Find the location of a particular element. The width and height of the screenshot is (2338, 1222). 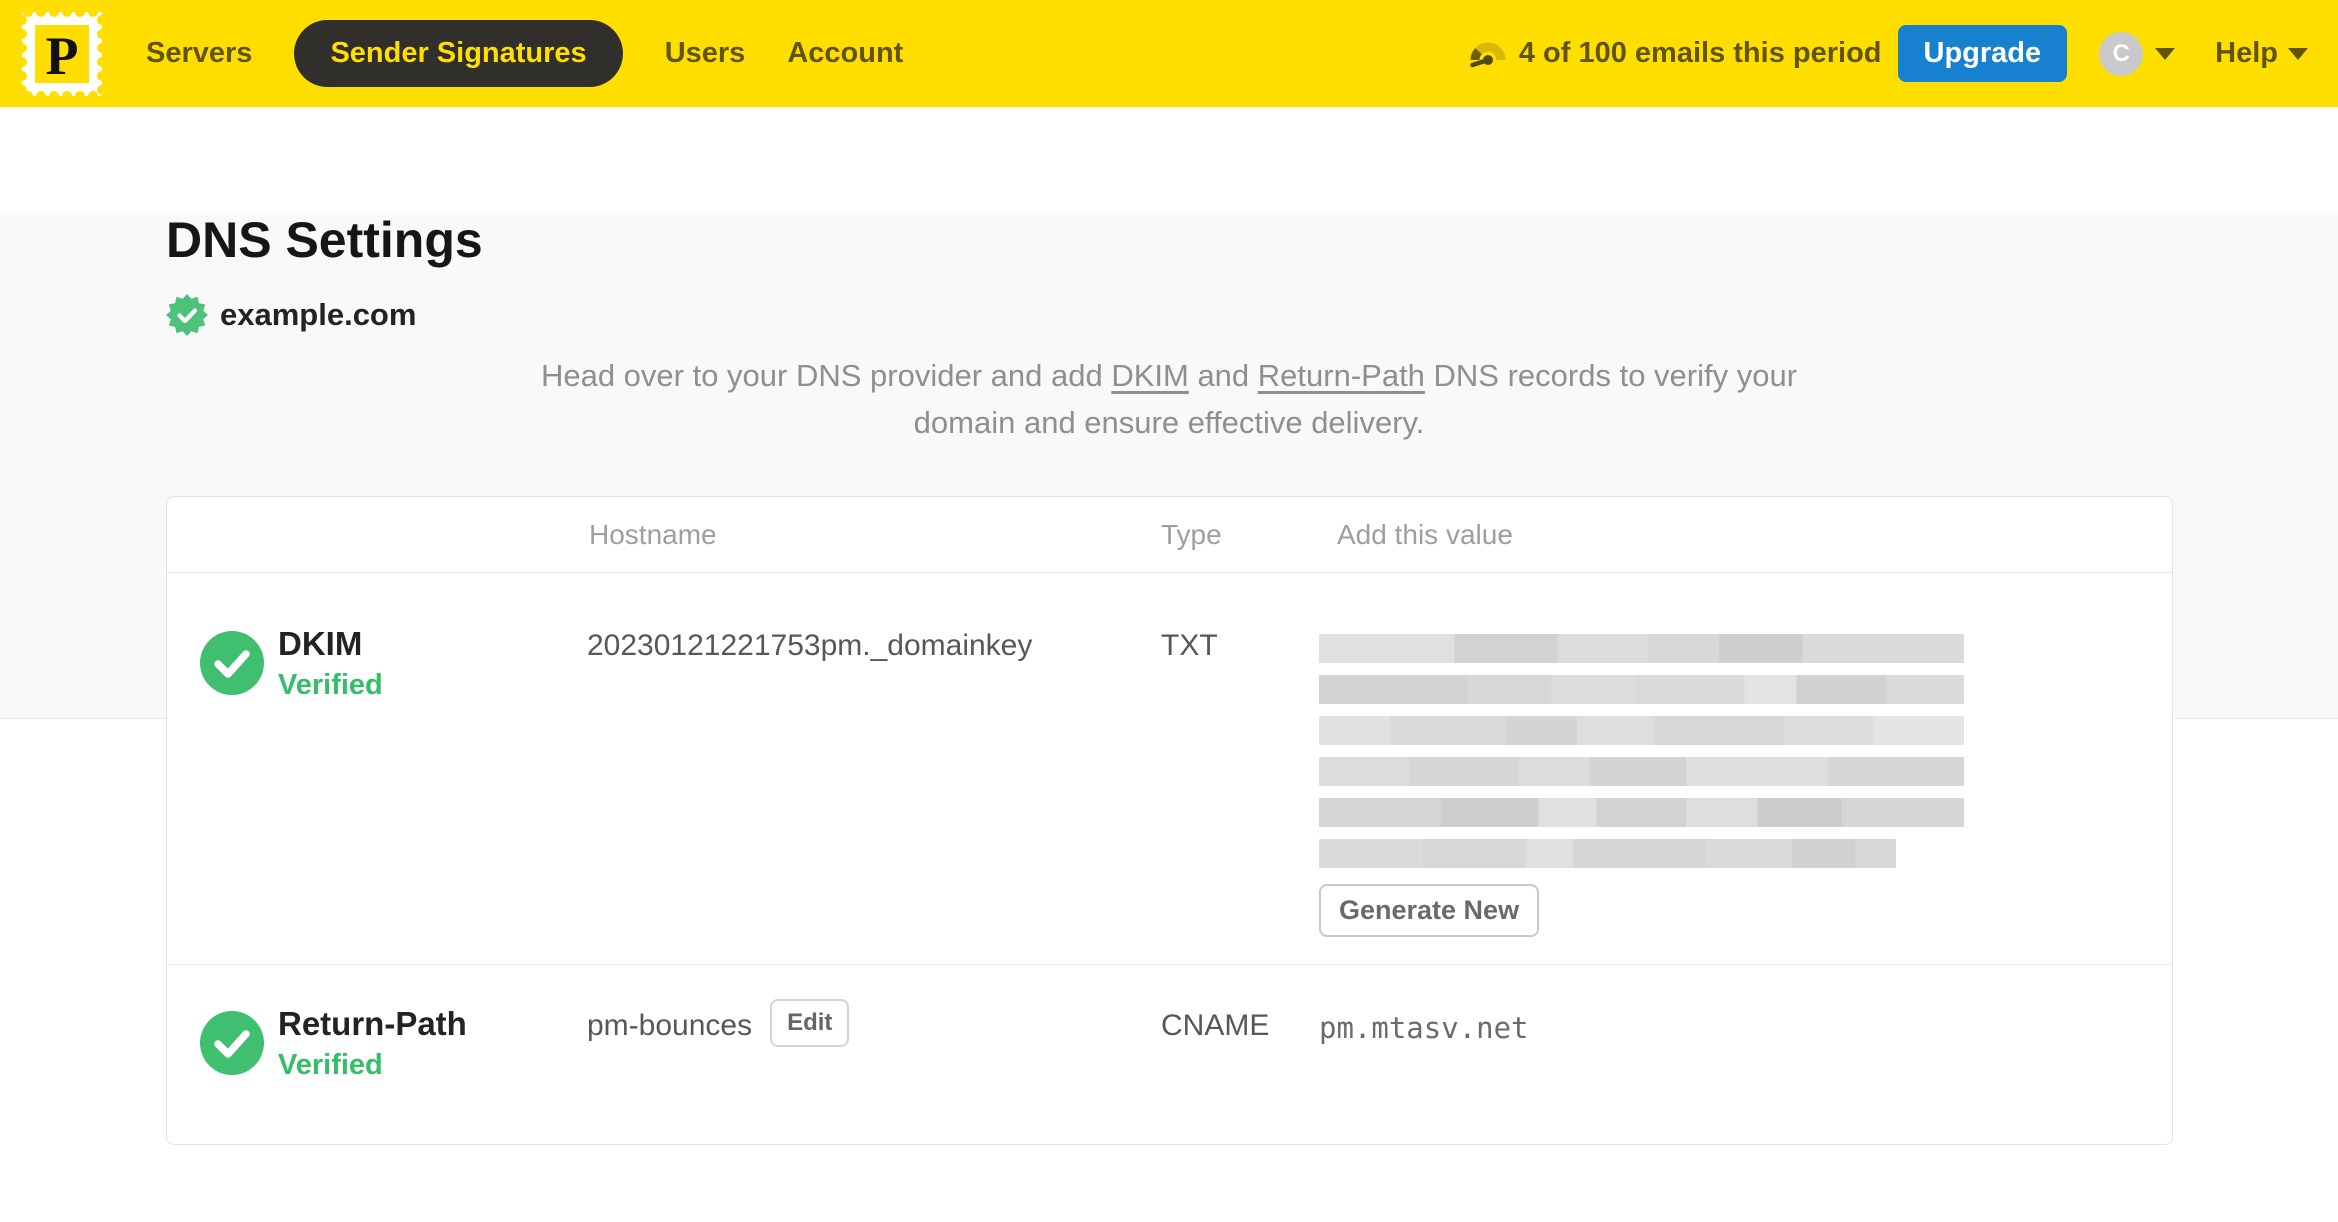

record-type: TXT is located at coordinates (1189, 645).